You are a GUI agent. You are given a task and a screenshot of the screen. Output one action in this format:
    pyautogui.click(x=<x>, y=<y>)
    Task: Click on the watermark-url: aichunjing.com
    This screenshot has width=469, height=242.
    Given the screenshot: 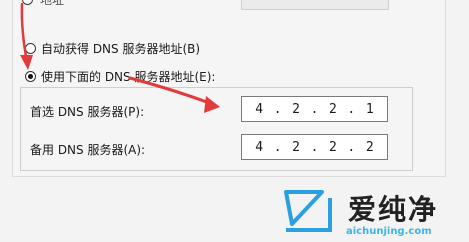 What is the action you would take?
    pyautogui.click(x=389, y=231)
    